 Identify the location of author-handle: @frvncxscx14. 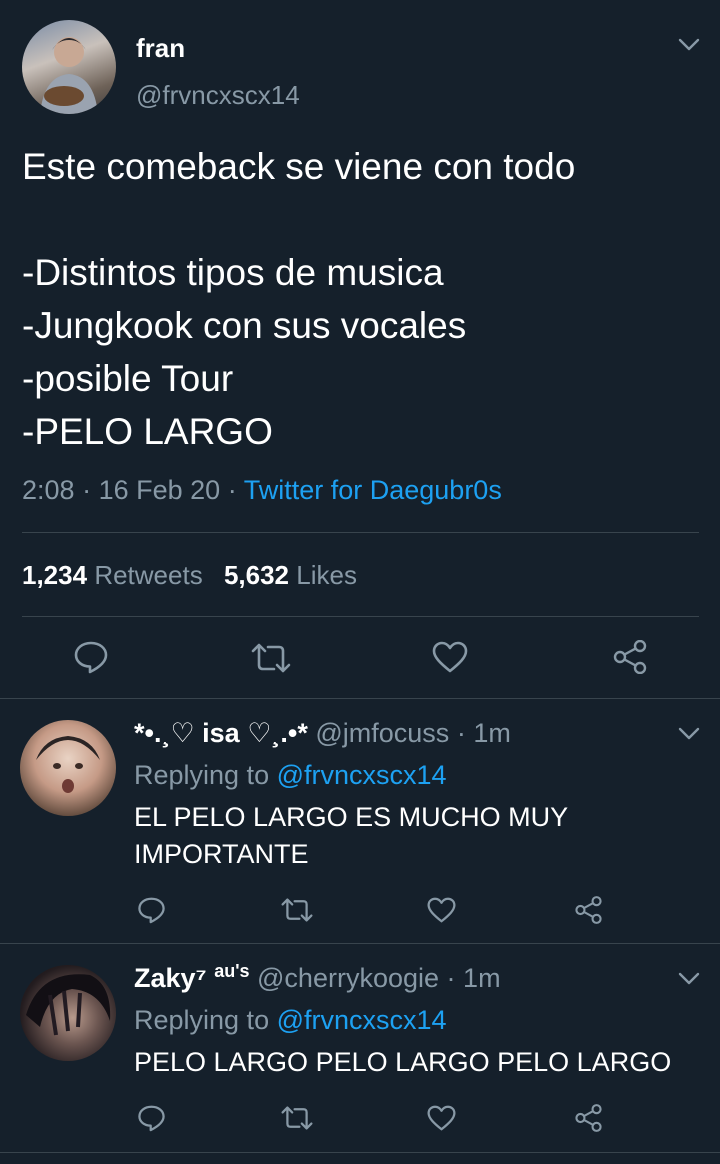
(218, 95).